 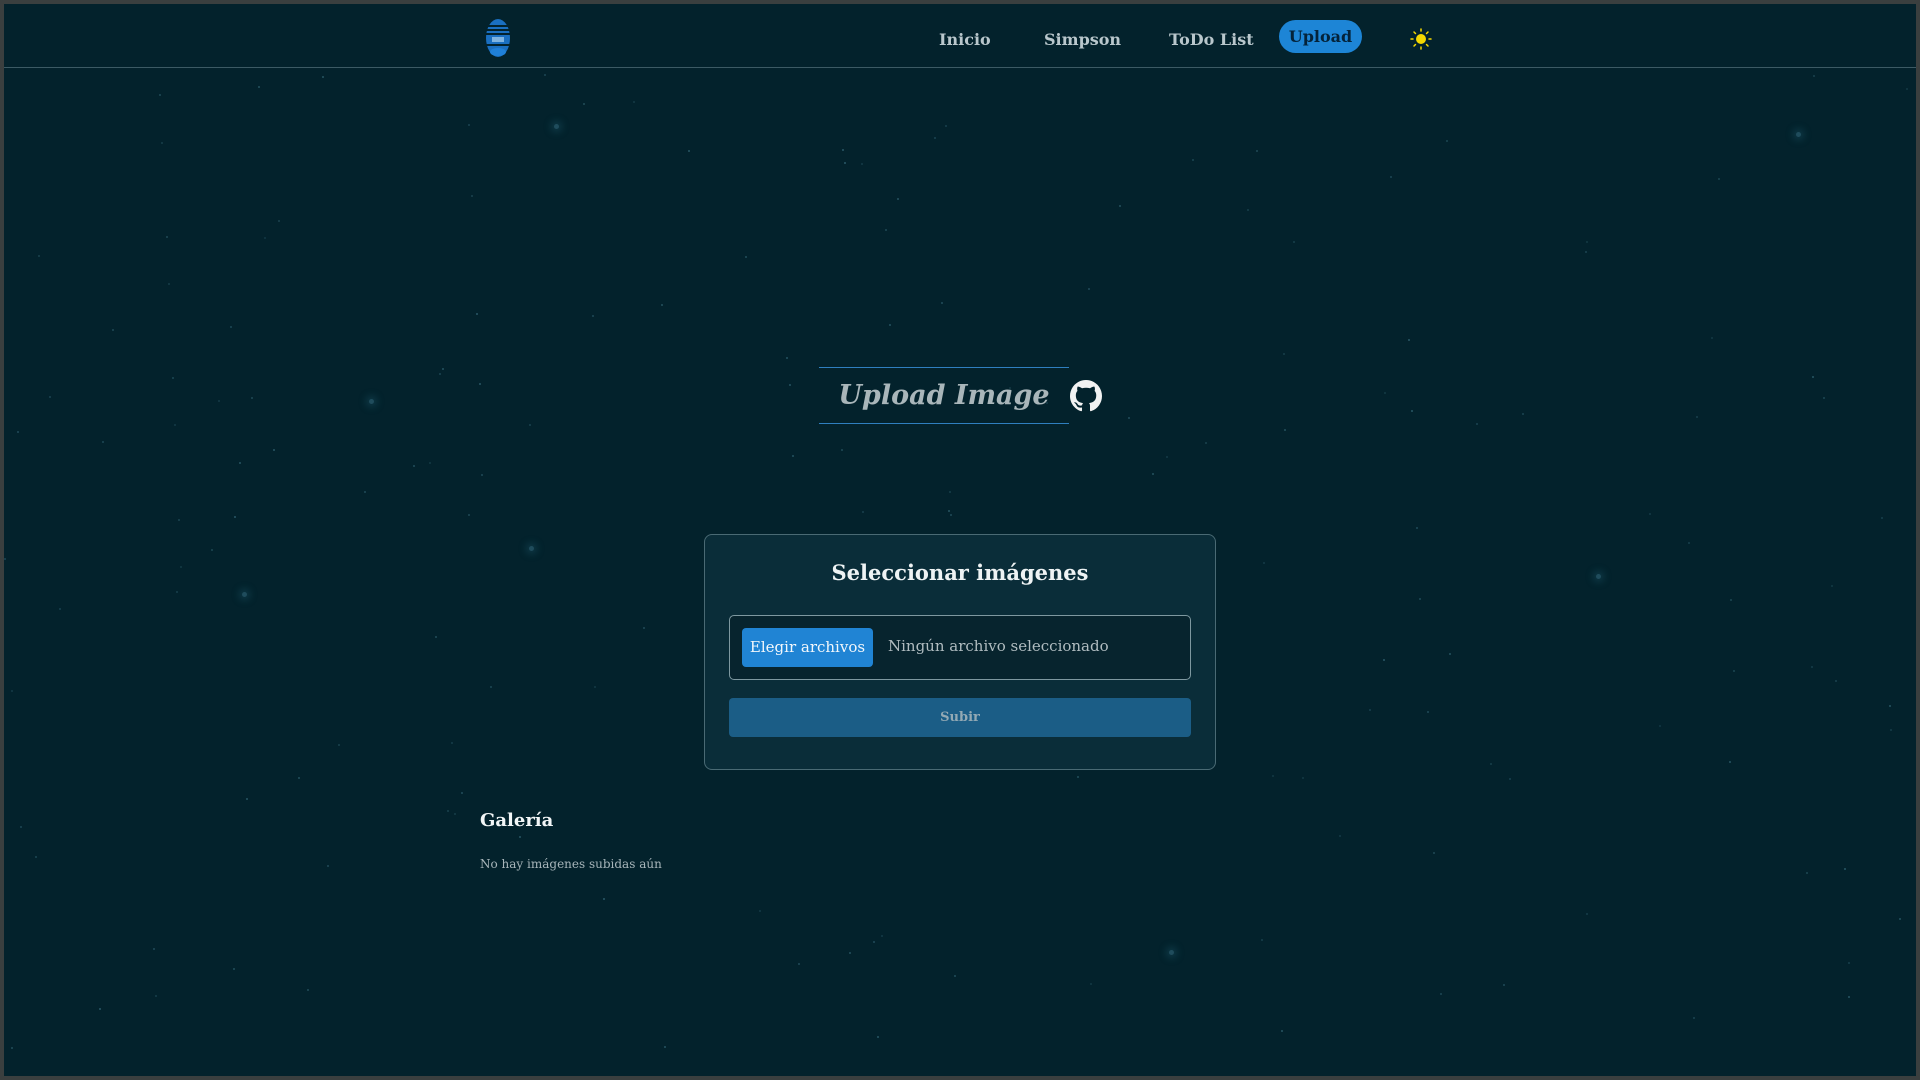 I want to click on lantern-logo-icon, so click(x=498, y=38).